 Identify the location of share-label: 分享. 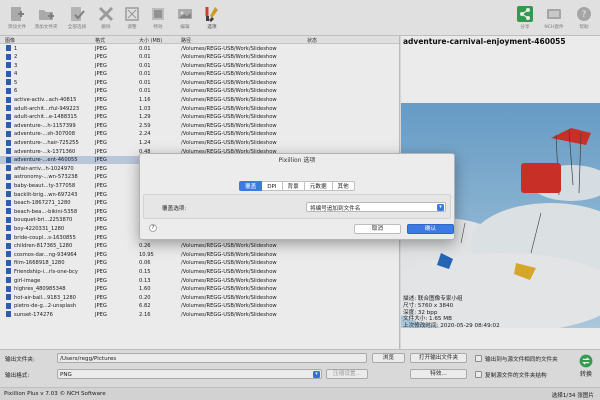
(525, 27).